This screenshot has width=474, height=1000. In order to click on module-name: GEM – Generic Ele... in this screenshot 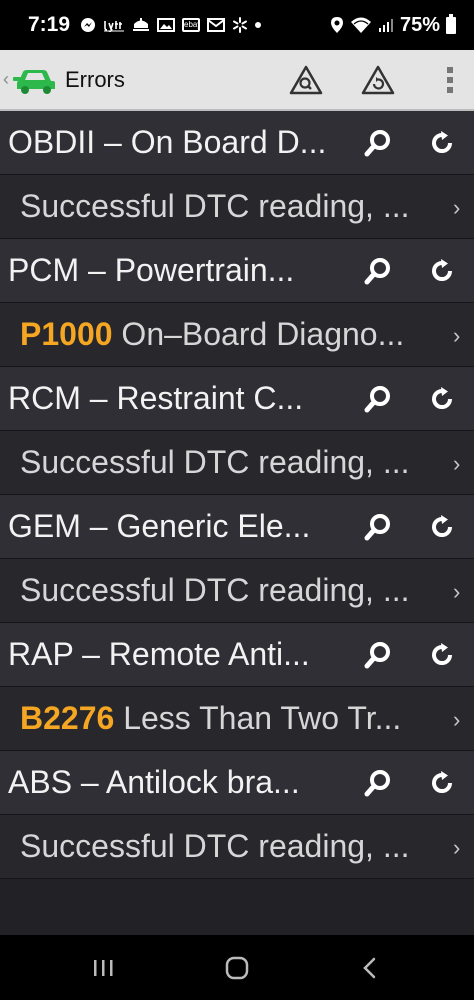, I will do `click(159, 526)`.